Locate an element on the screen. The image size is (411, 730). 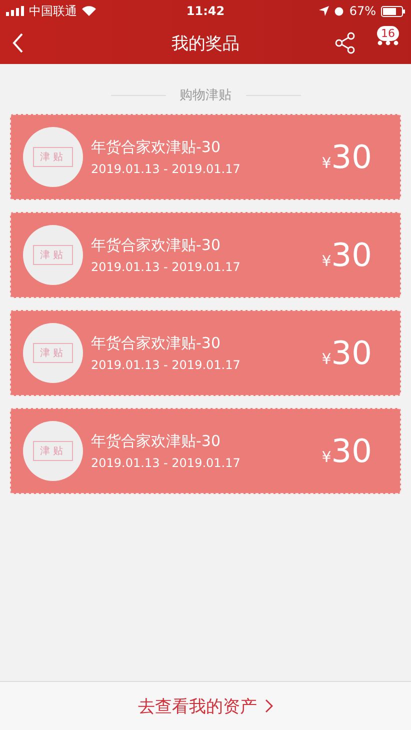
wifi-icon is located at coordinates (89, 11).